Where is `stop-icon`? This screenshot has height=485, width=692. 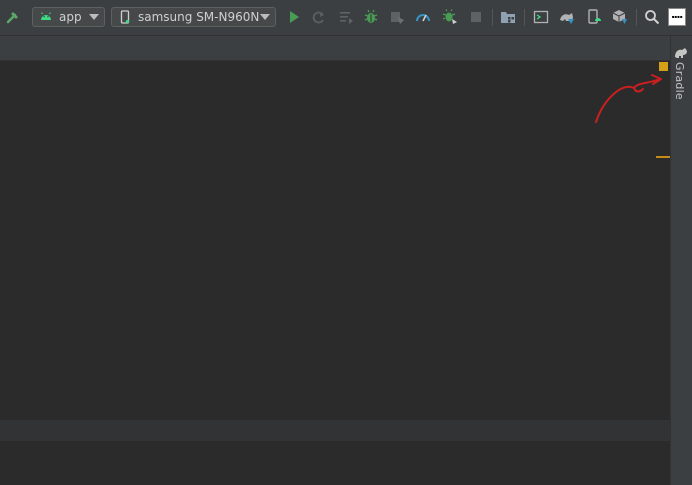 stop-icon is located at coordinates (476, 17).